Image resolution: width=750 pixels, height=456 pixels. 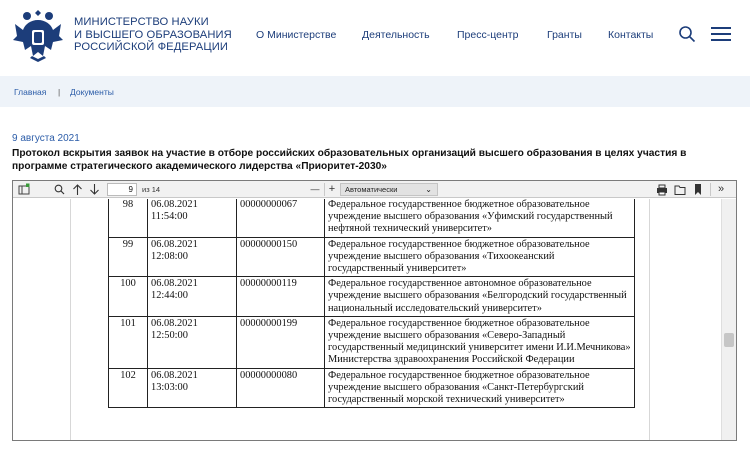 I want to click on tools-icon: », so click(x=721, y=189).